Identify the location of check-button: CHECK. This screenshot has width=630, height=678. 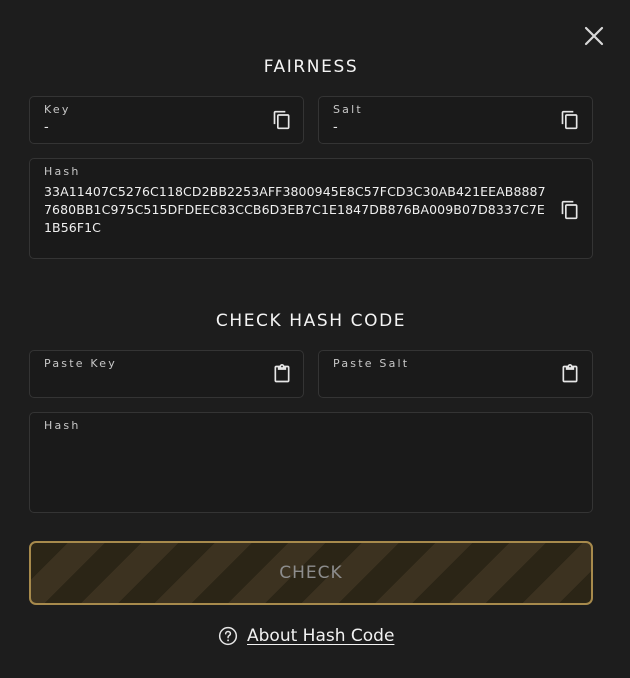
(311, 573).